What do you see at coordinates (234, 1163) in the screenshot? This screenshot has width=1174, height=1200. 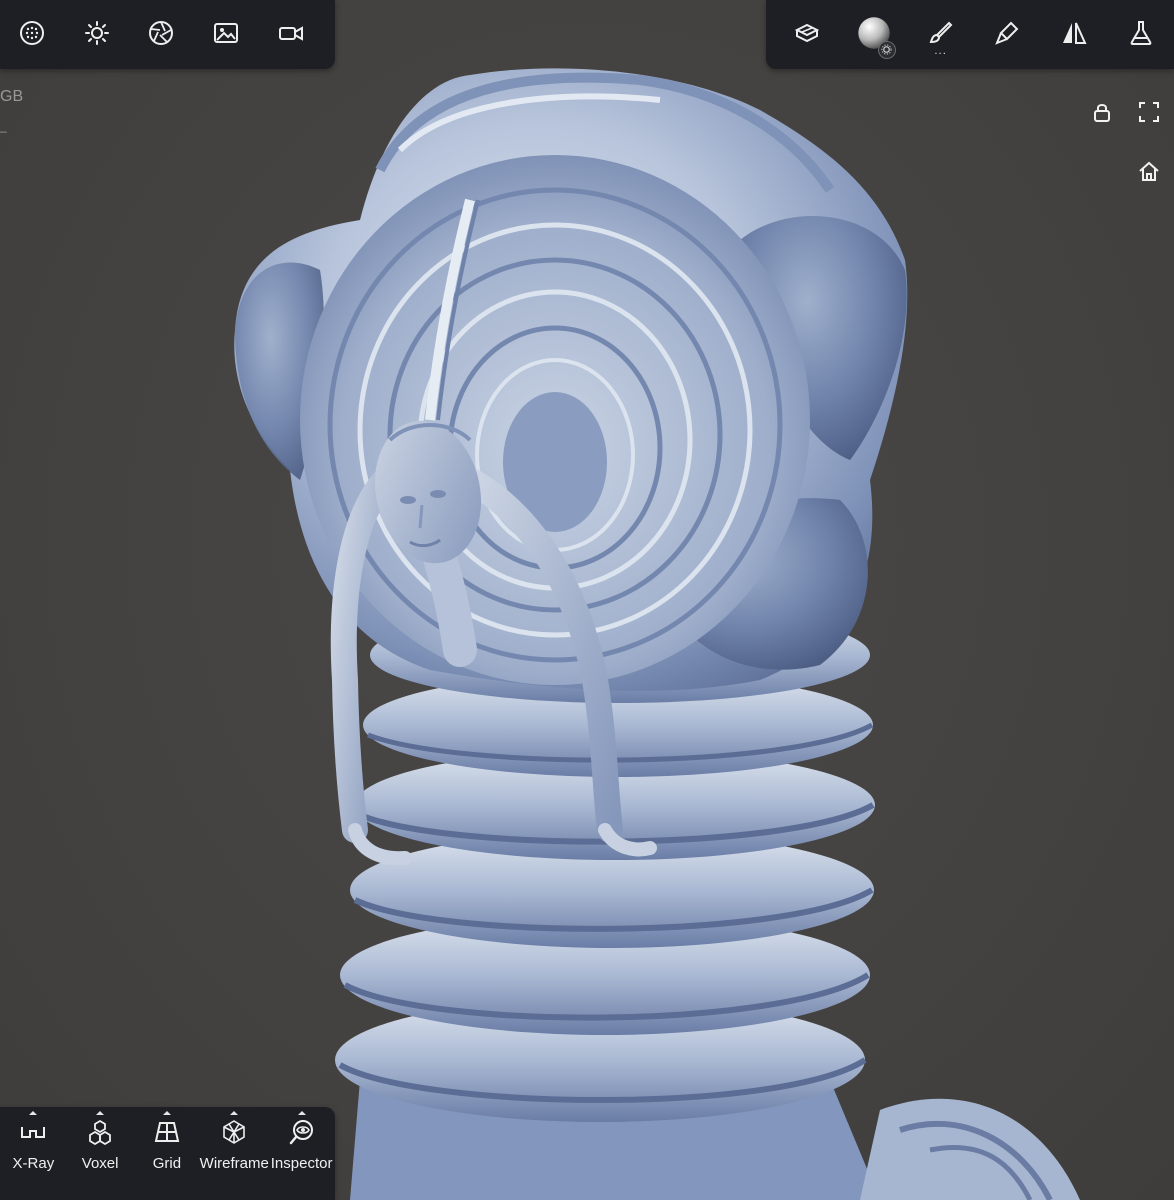 I see `wireframe-label: Wireframe` at bounding box center [234, 1163].